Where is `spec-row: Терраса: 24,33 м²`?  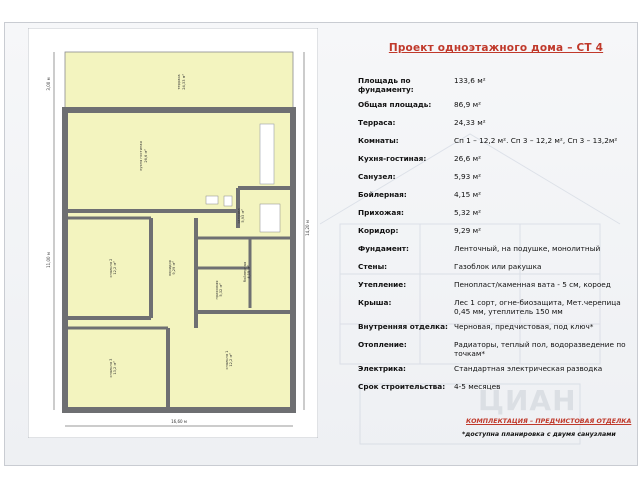 spec-row: Терраса: 24,33 м² is located at coordinates (495, 122).